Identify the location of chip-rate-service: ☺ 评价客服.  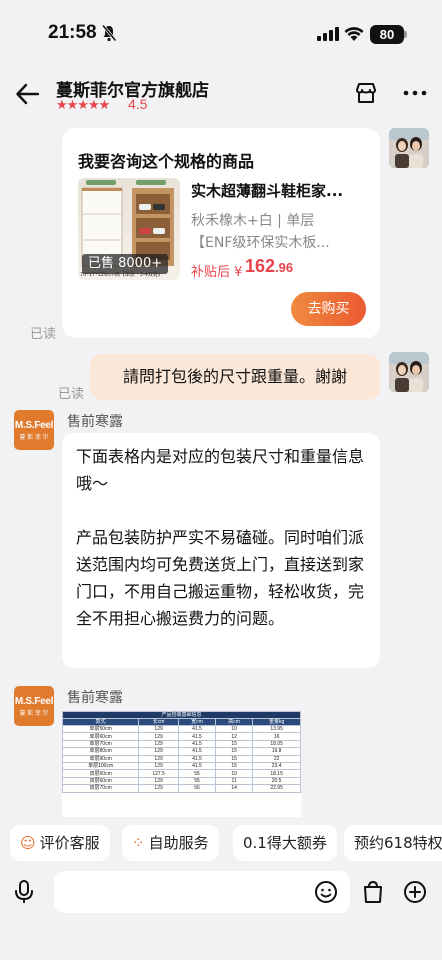
(60, 843).